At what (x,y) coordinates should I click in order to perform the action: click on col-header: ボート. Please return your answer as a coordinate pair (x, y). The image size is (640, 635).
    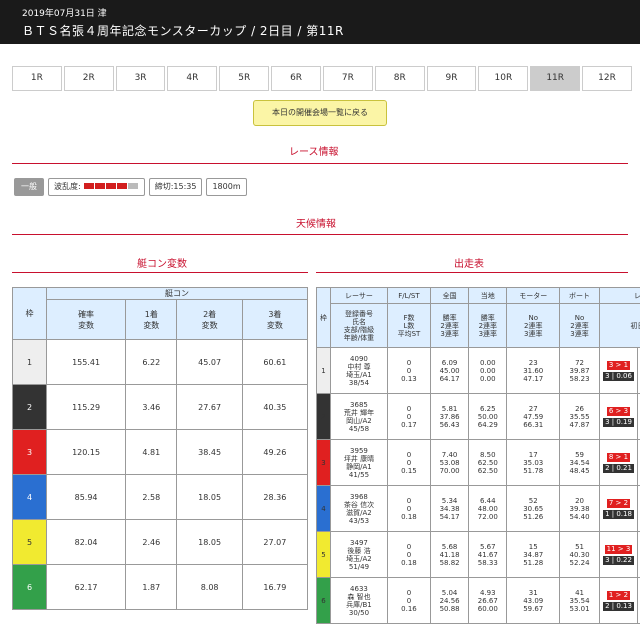
    Looking at the image, I should click on (579, 295).